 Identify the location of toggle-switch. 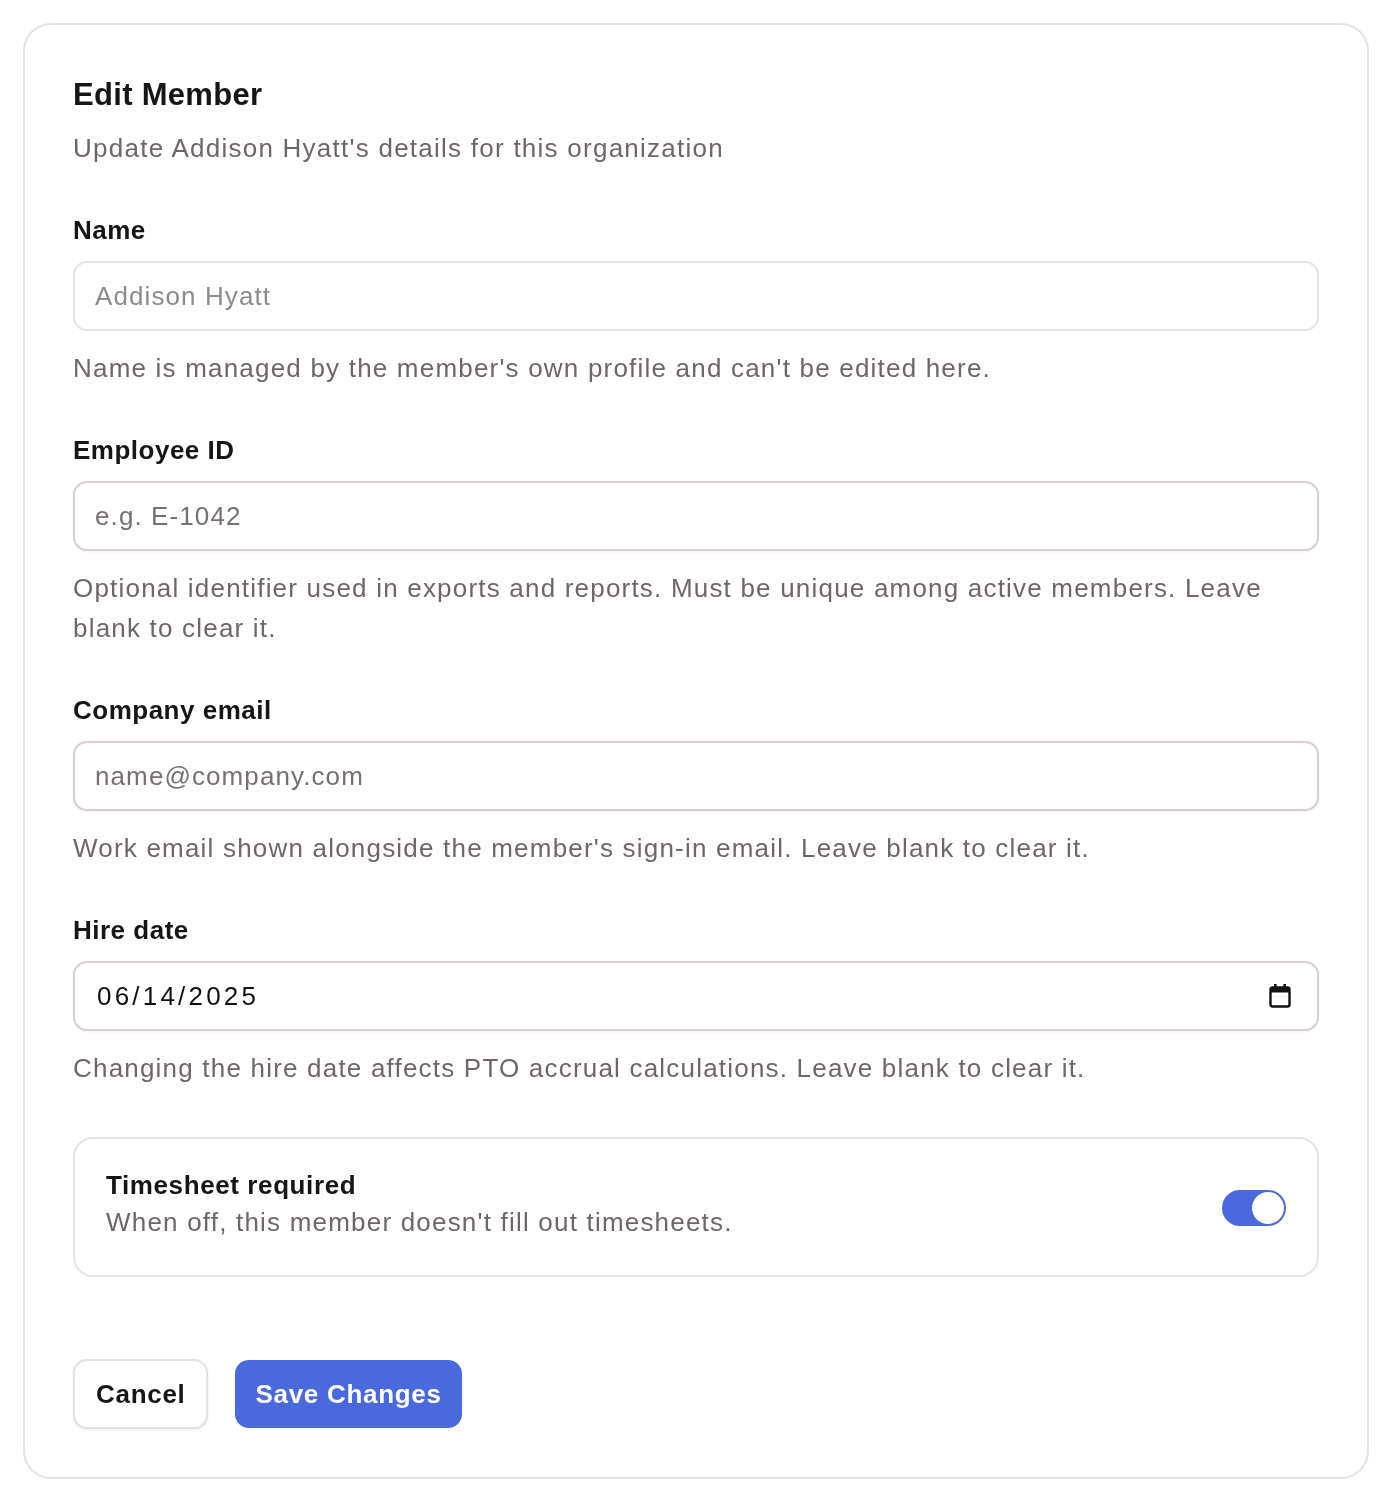
(1254, 1208).